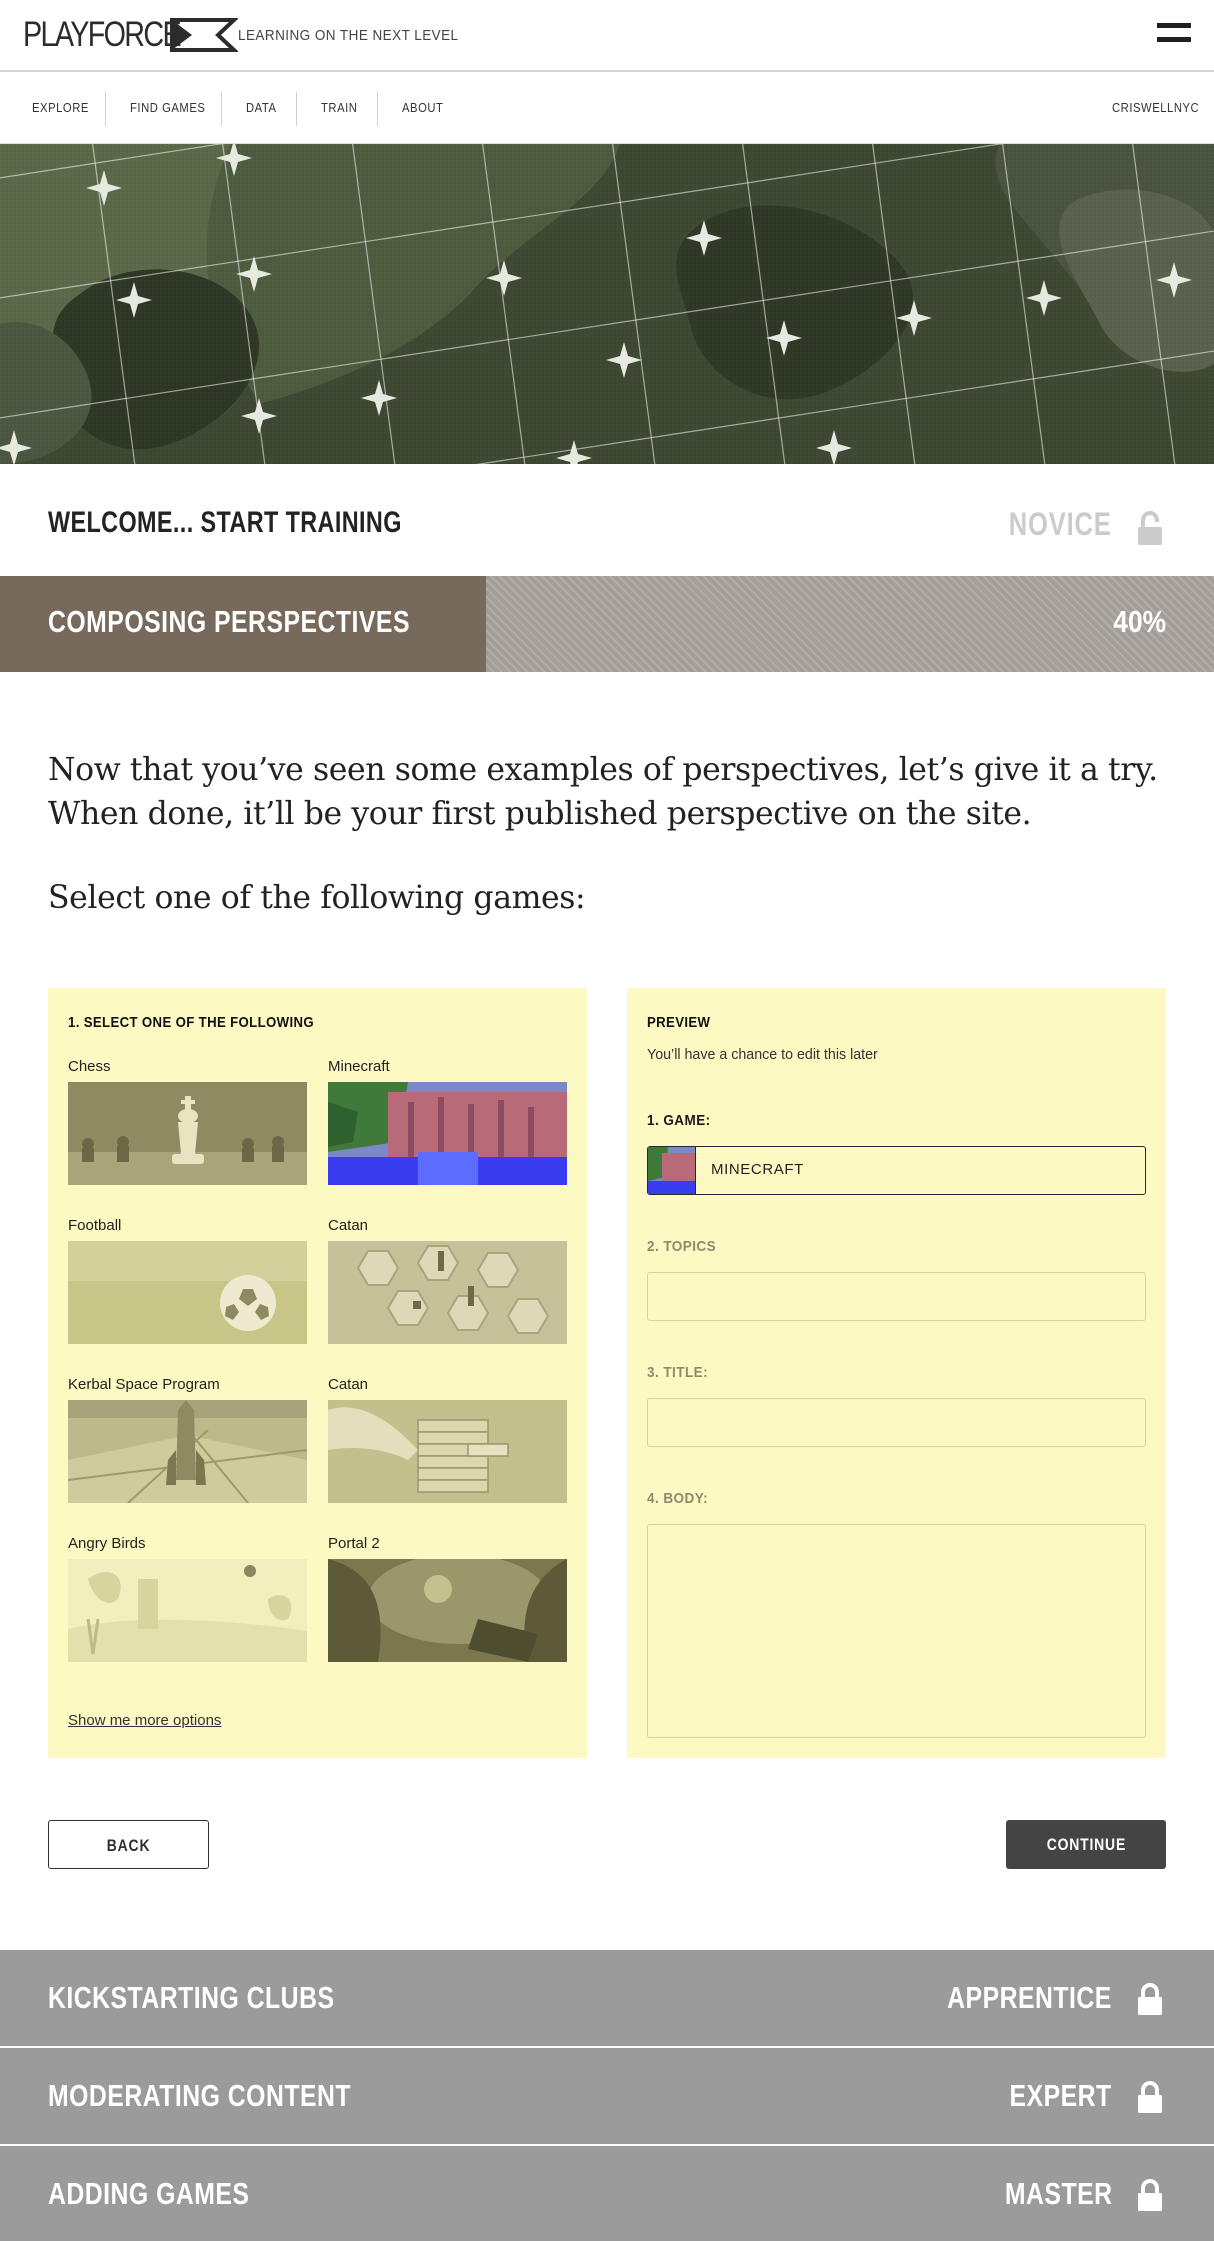  I want to click on title-field, so click(896, 1422).